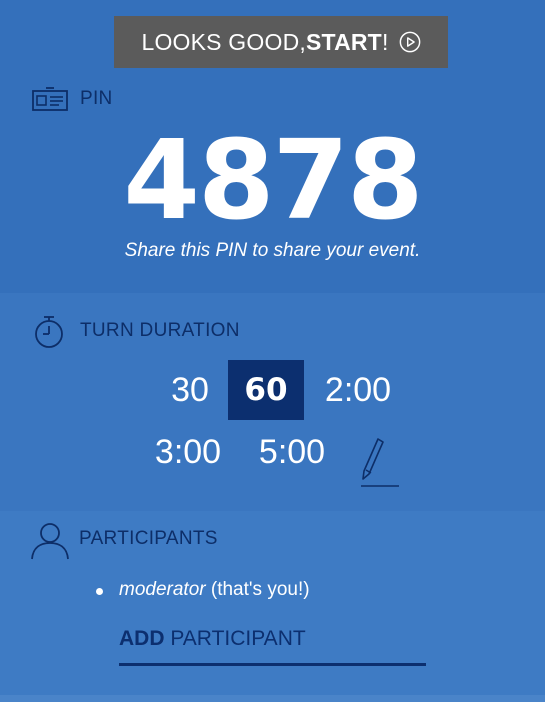 The height and width of the screenshot is (702, 545). I want to click on pin-label: PIN, so click(96, 98).